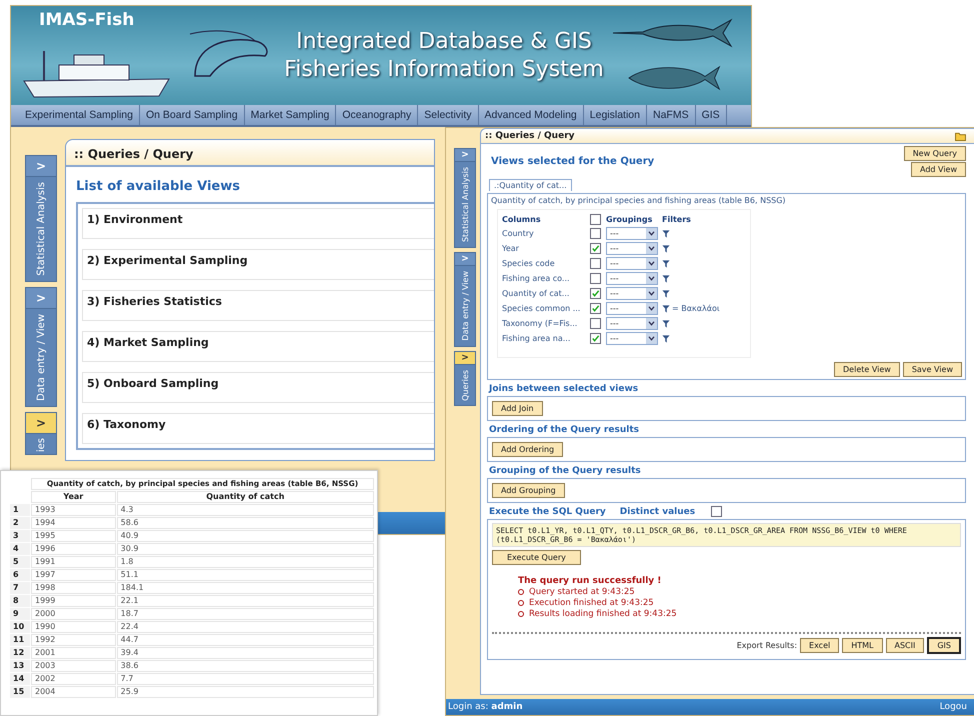 This screenshot has width=974, height=716. Describe the element at coordinates (73, 601) in the screenshot. I see `table-cell: 1999` at that location.